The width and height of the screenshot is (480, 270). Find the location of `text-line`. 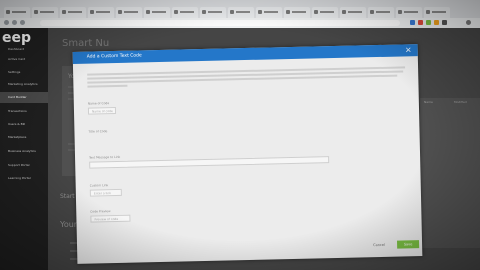

text-line is located at coordinates (107, 86).